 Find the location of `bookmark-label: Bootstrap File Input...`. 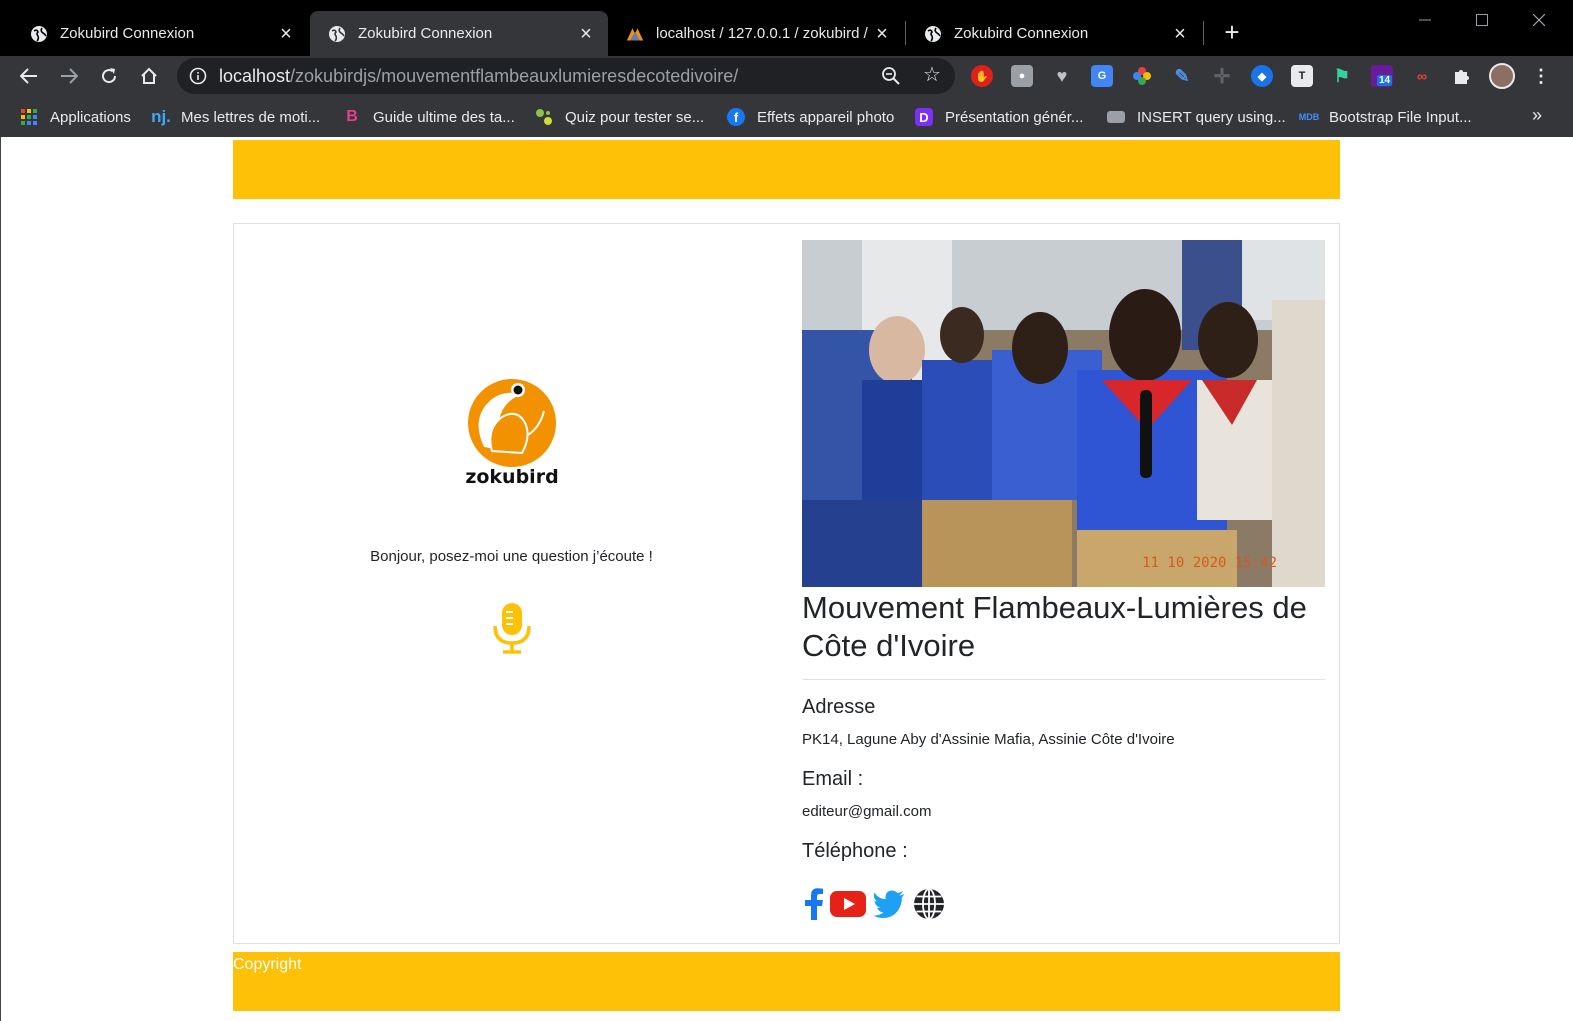

bookmark-label: Bootstrap File Input... is located at coordinates (1400, 117).